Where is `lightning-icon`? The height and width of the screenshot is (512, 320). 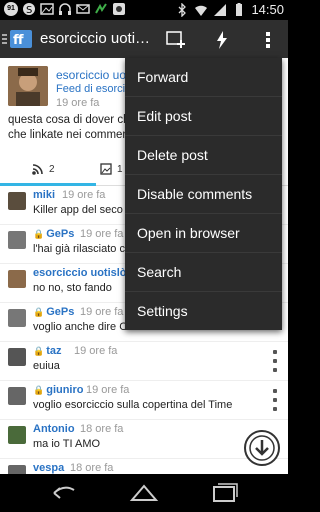 lightning-icon is located at coordinates (222, 40).